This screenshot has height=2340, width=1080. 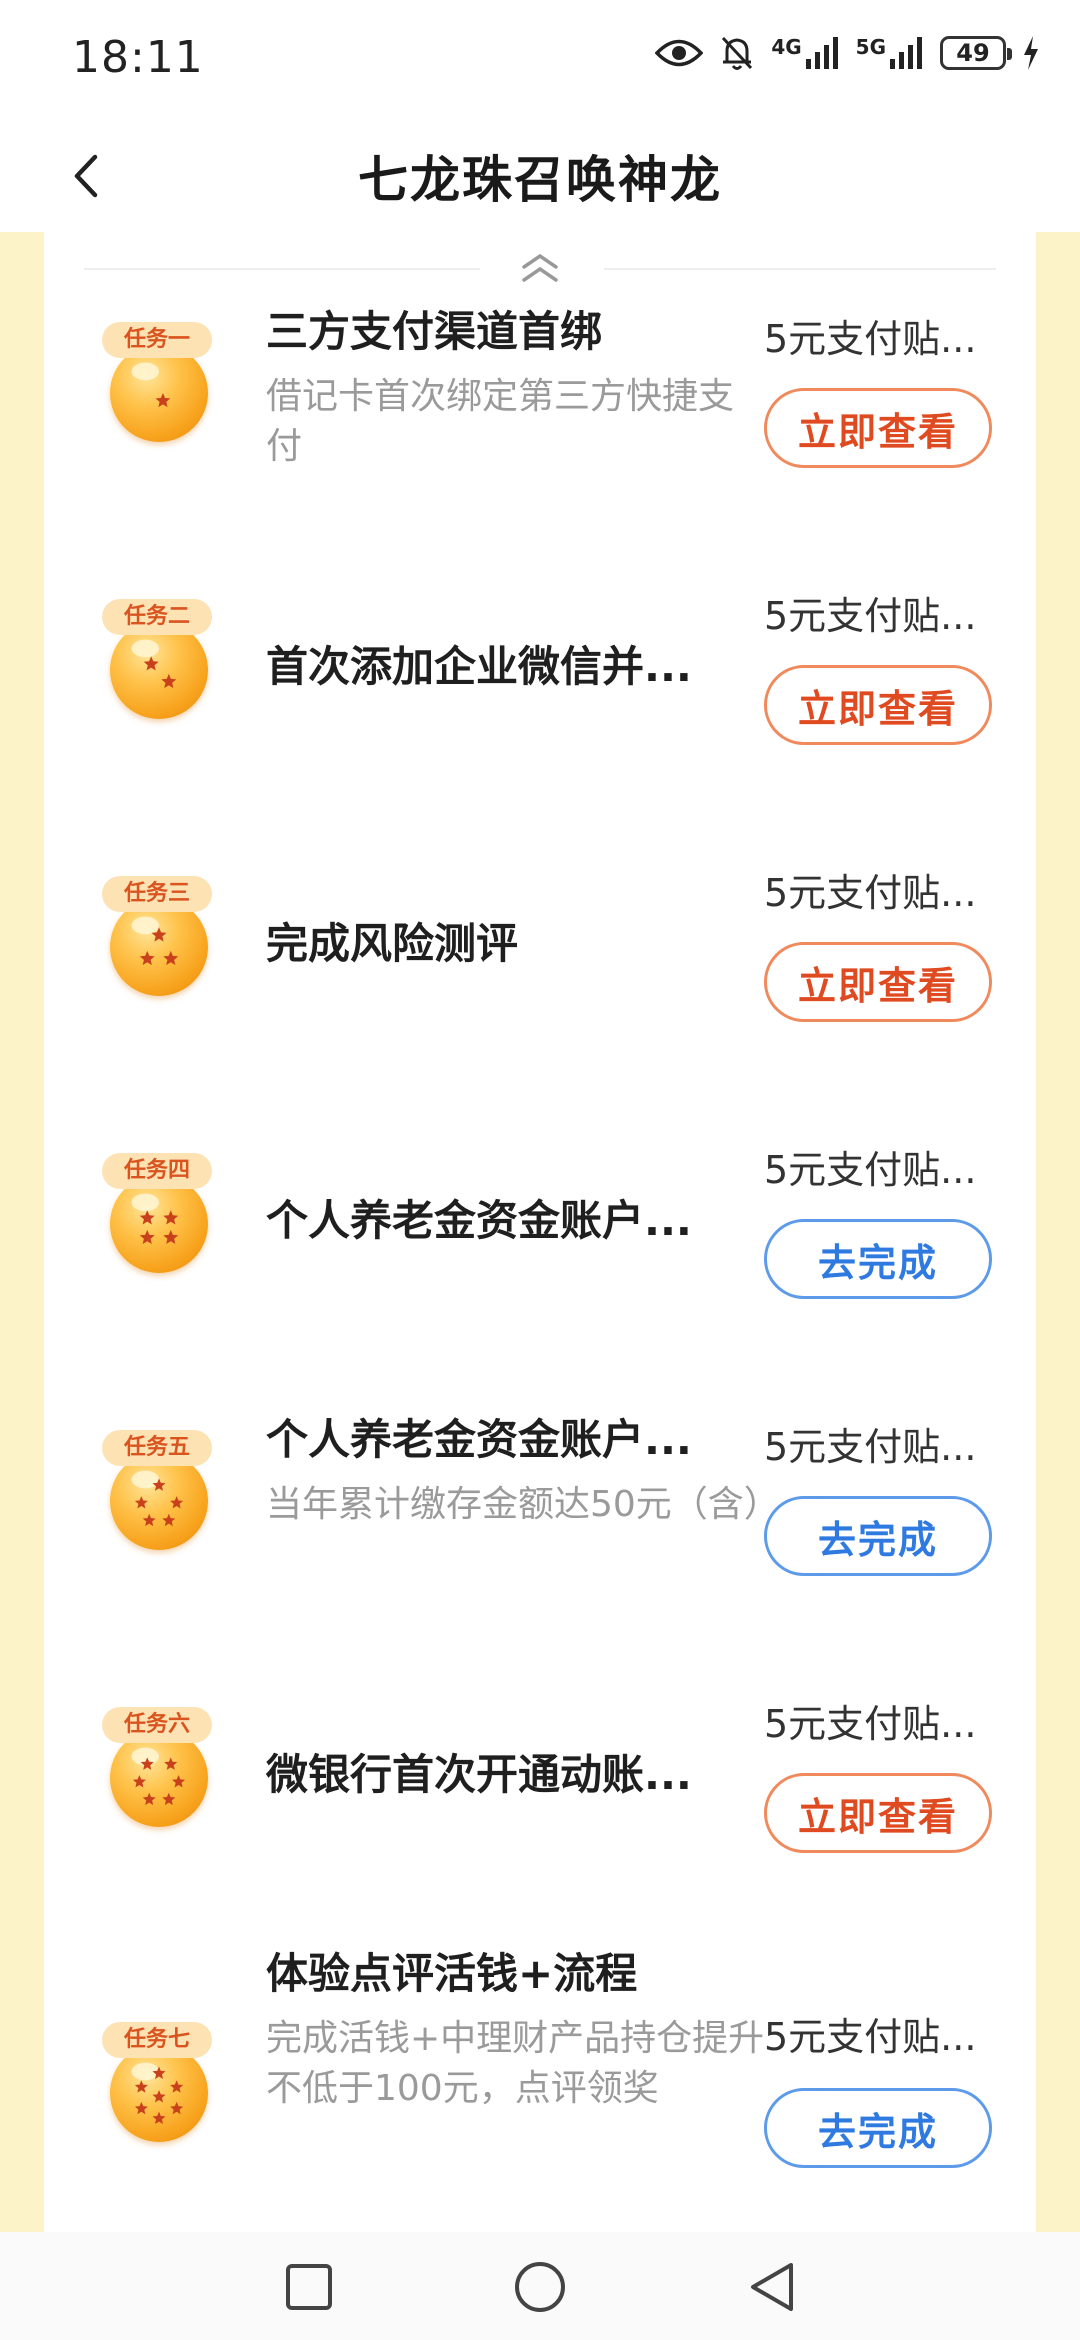 What do you see at coordinates (157, 2040) in the screenshot?
I see `task-tag: 任务七` at bounding box center [157, 2040].